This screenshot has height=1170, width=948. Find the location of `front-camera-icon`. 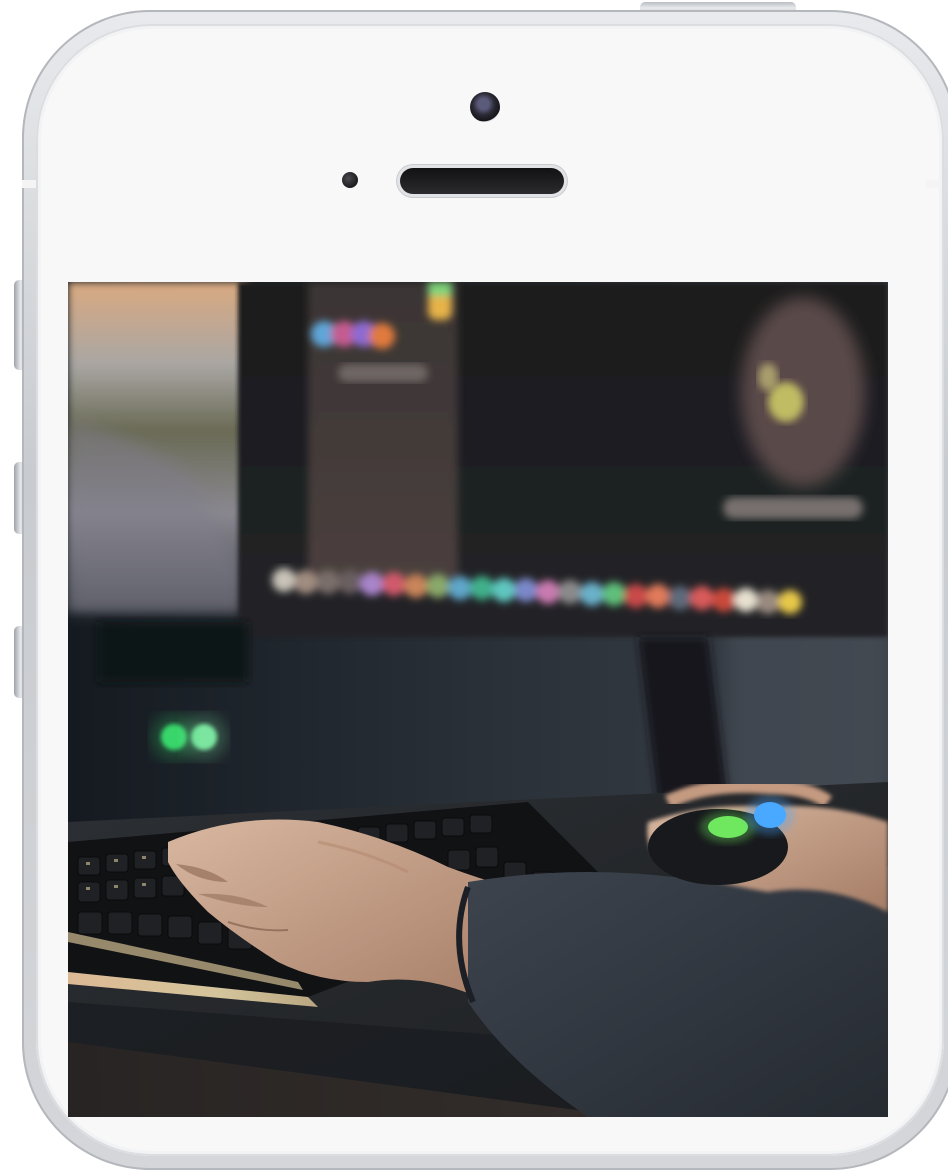

front-camera-icon is located at coordinates (485, 107).